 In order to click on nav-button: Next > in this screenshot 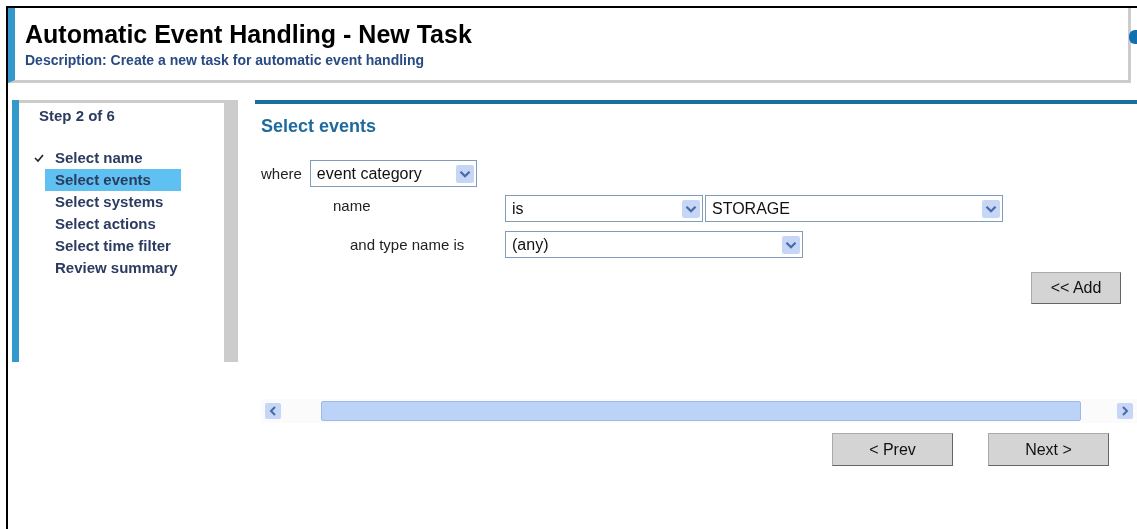, I will do `click(1048, 449)`.